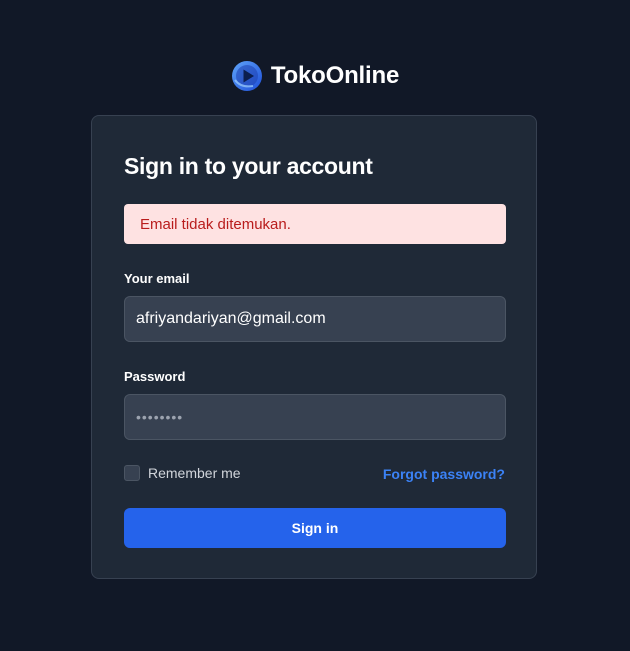 Image resolution: width=630 pixels, height=651 pixels. Describe the element at coordinates (315, 224) in the screenshot. I see `error-alert: Email tidak ditemukan.` at that location.